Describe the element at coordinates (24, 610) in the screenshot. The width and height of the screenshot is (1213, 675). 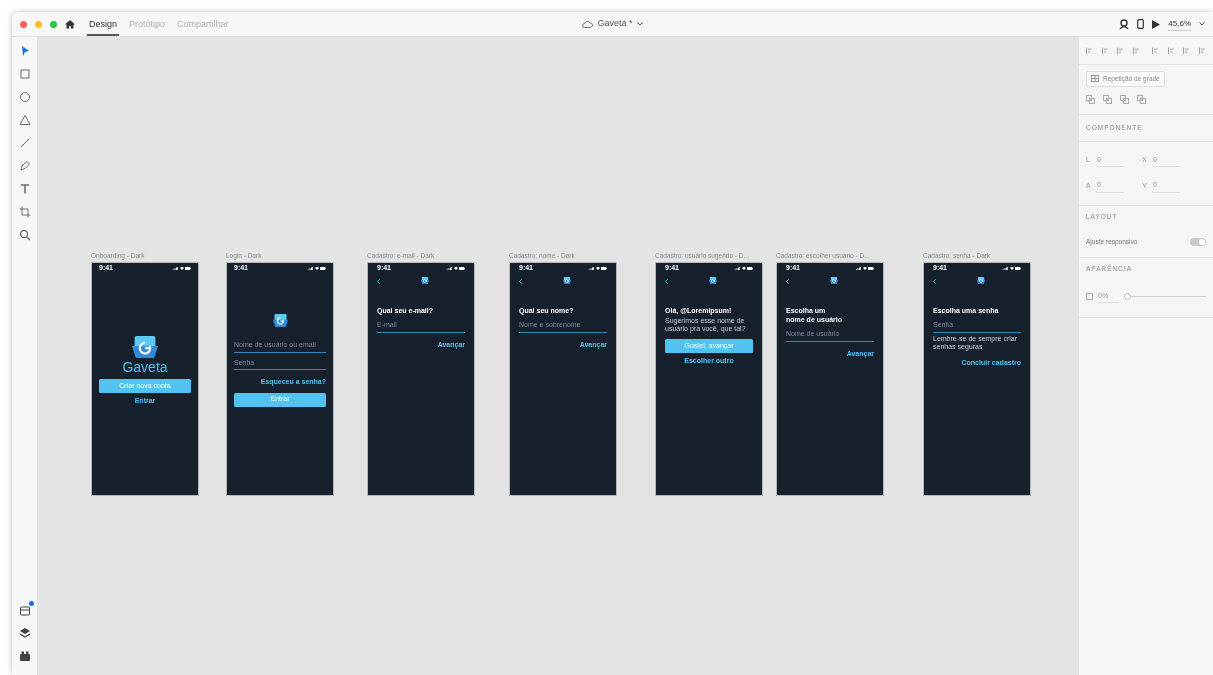
I see `plugin-icon` at that location.